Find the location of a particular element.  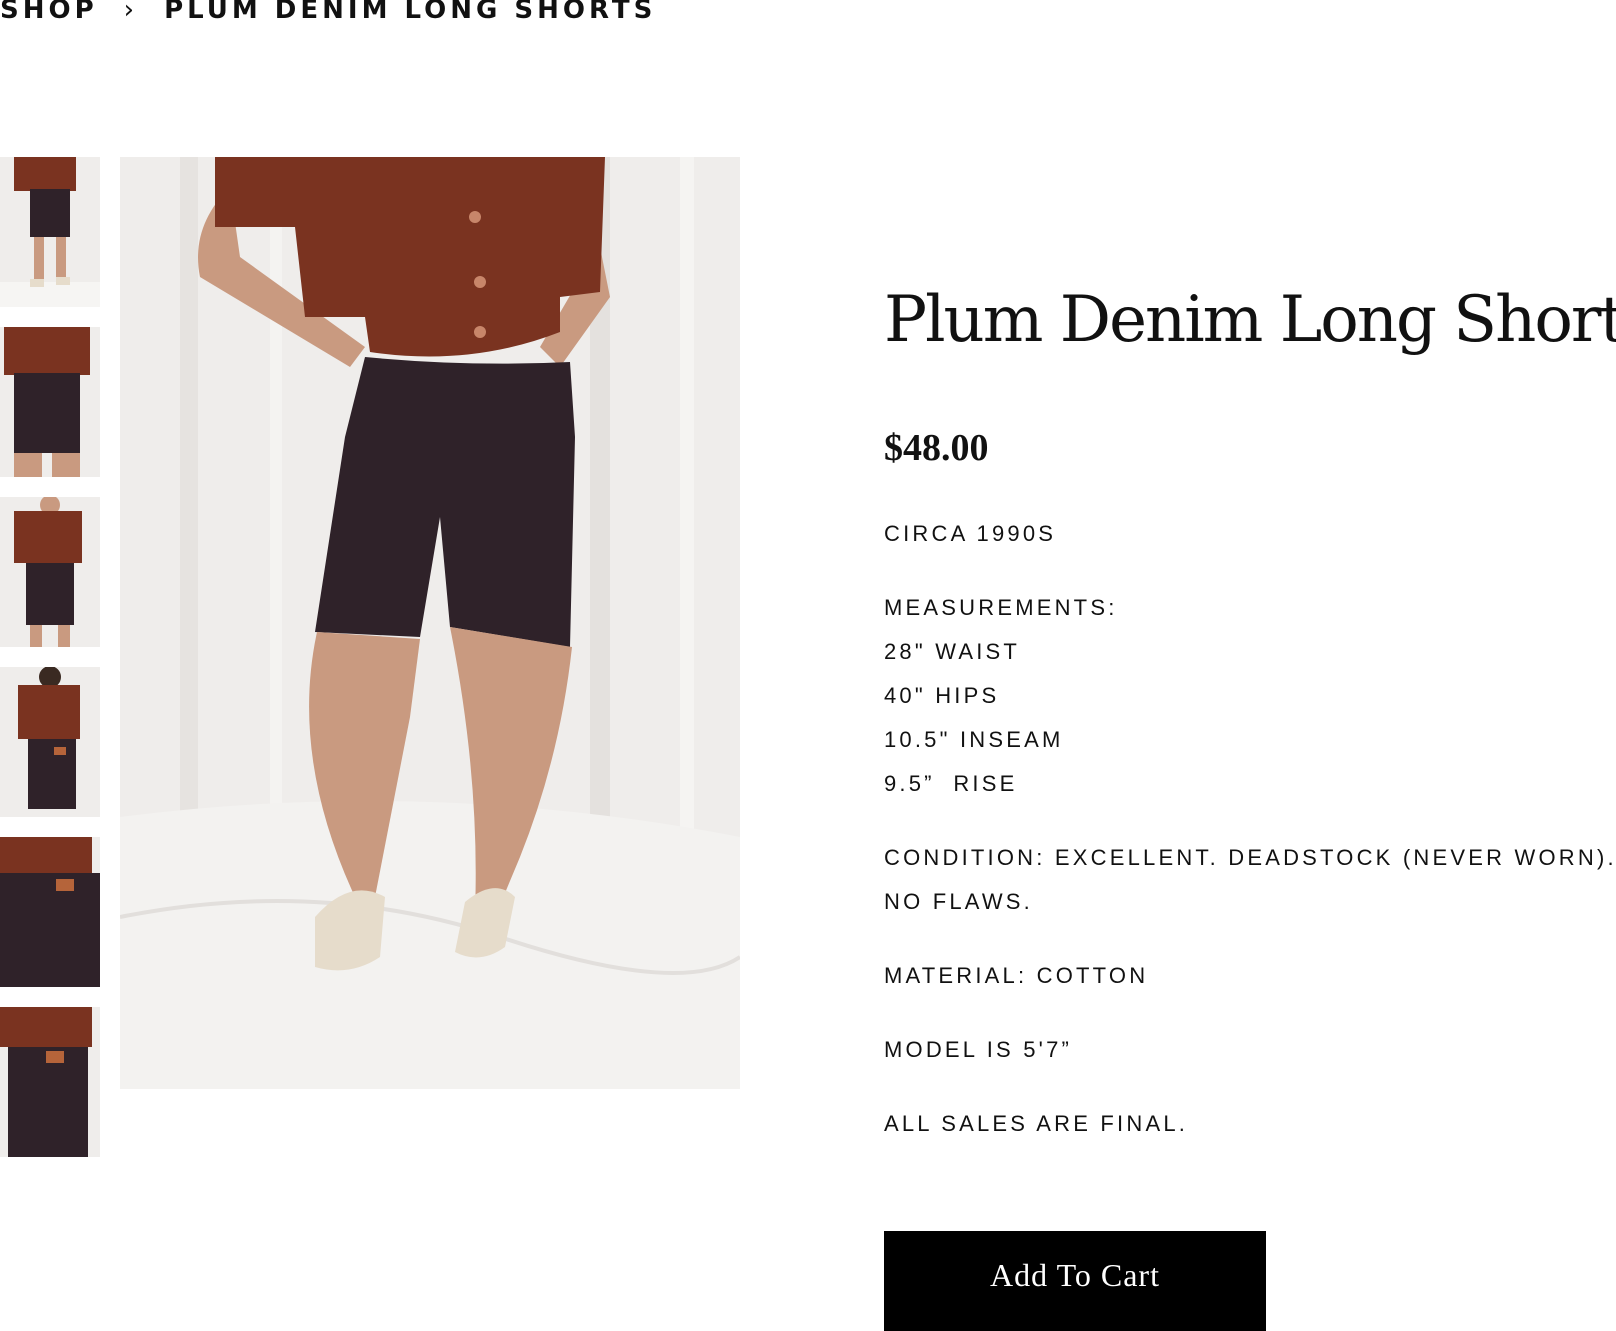

breadcrumb-current: PLUM DENIM LONG SHORTS is located at coordinates (410, 12).